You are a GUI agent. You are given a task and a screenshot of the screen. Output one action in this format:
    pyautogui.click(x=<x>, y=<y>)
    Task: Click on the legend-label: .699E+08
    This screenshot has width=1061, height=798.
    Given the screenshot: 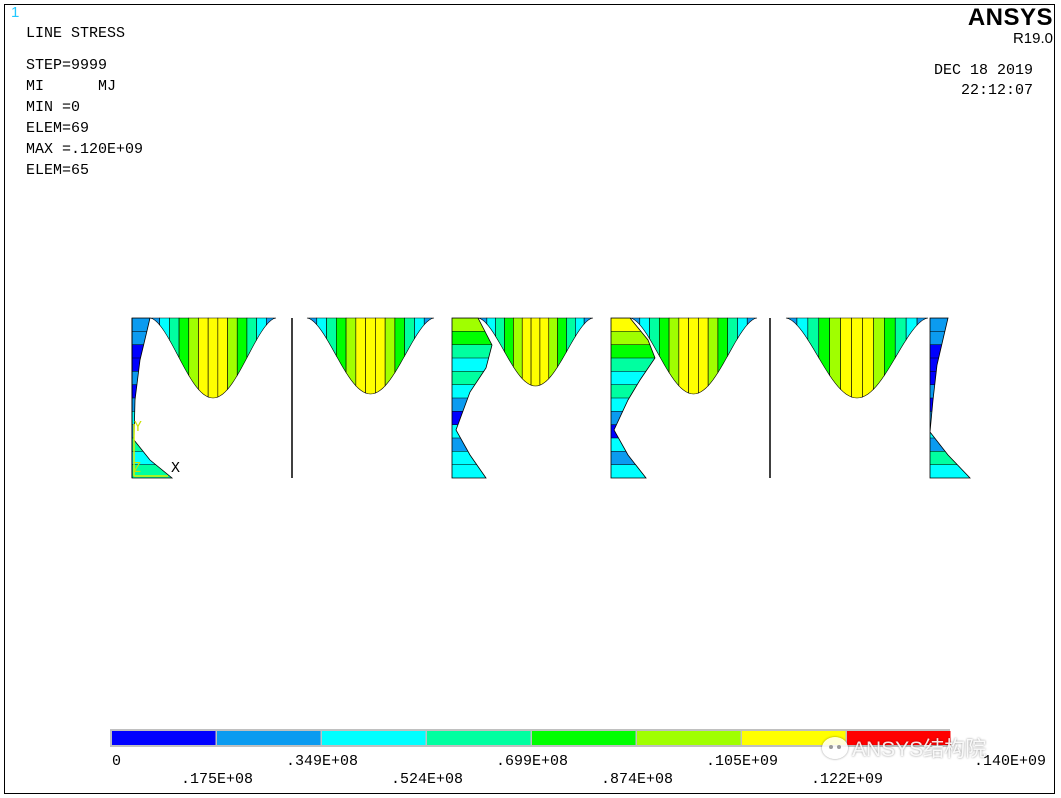 What is the action you would take?
    pyautogui.click(x=532, y=761)
    